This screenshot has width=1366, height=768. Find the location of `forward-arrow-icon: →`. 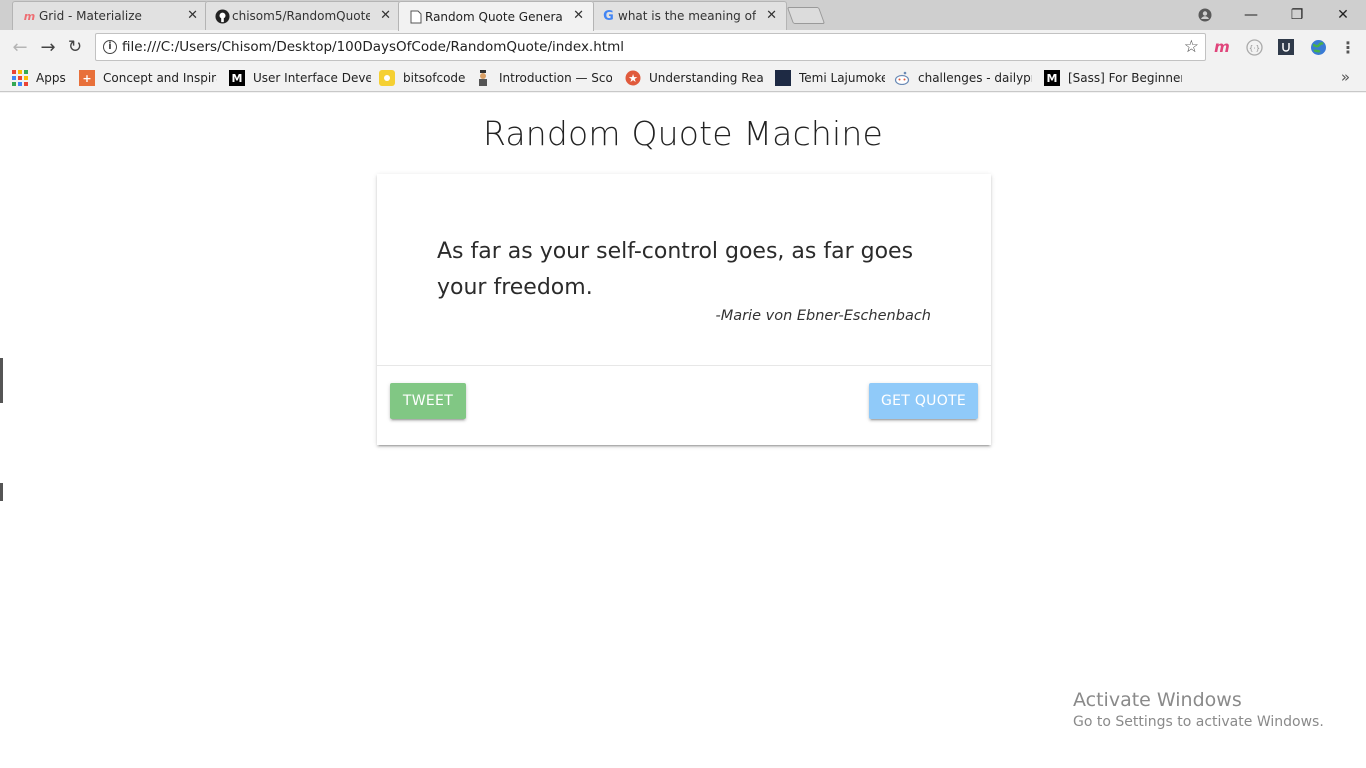

forward-arrow-icon: → is located at coordinates (48, 47).